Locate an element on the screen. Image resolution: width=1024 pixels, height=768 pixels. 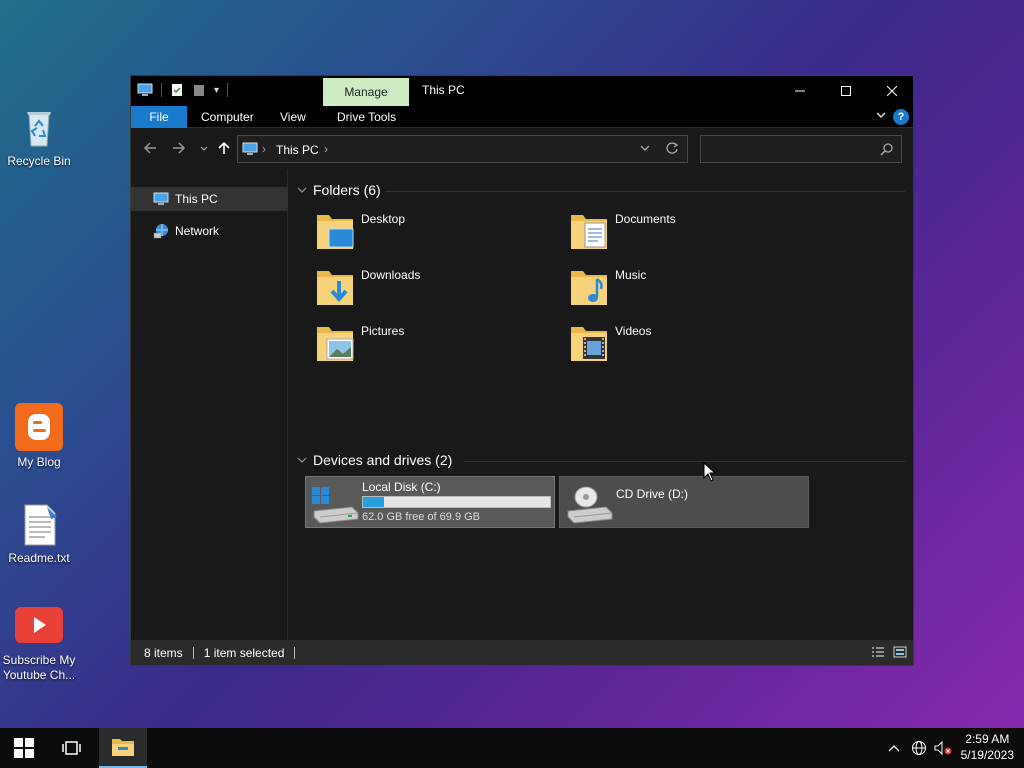
forward-button is located at coordinates (179, 150).